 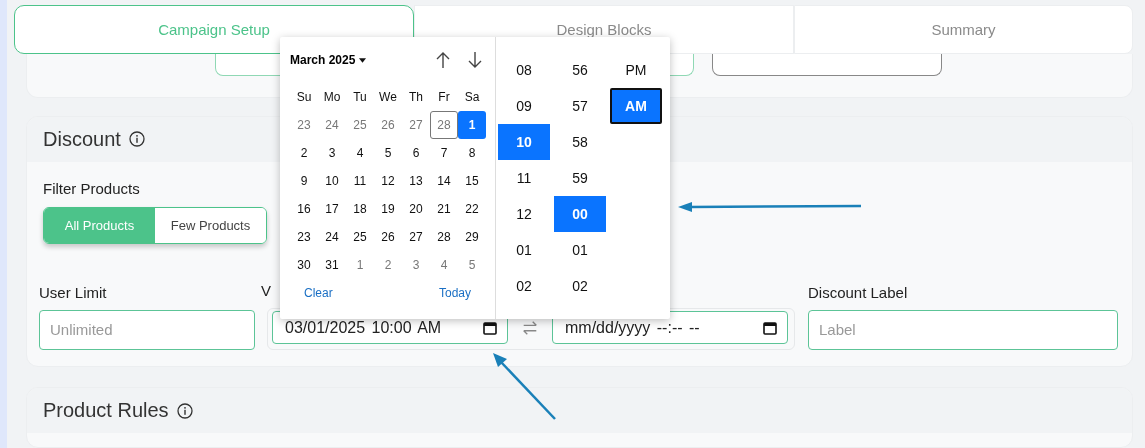 What do you see at coordinates (454, 293) in the screenshot?
I see `today-button: Today` at bounding box center [454, 293].